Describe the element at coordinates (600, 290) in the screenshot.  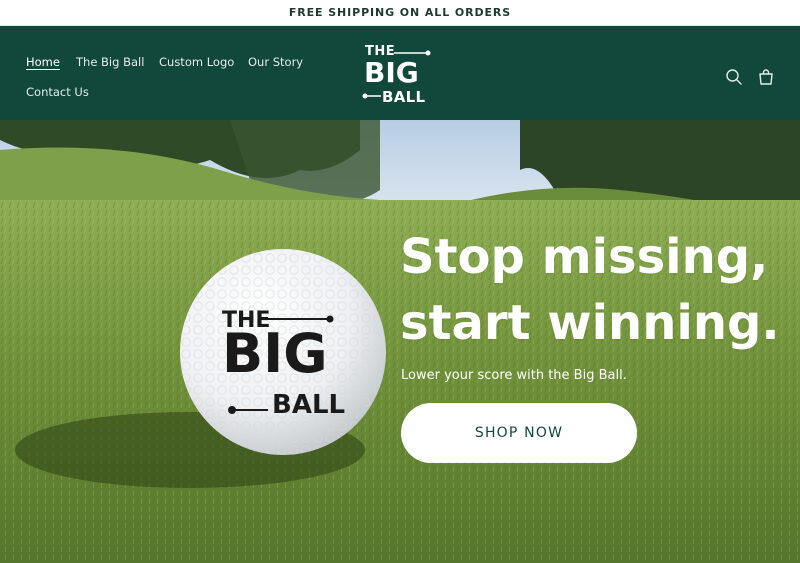
I see `hero-headline: Stop missing, start winning.` at that location.